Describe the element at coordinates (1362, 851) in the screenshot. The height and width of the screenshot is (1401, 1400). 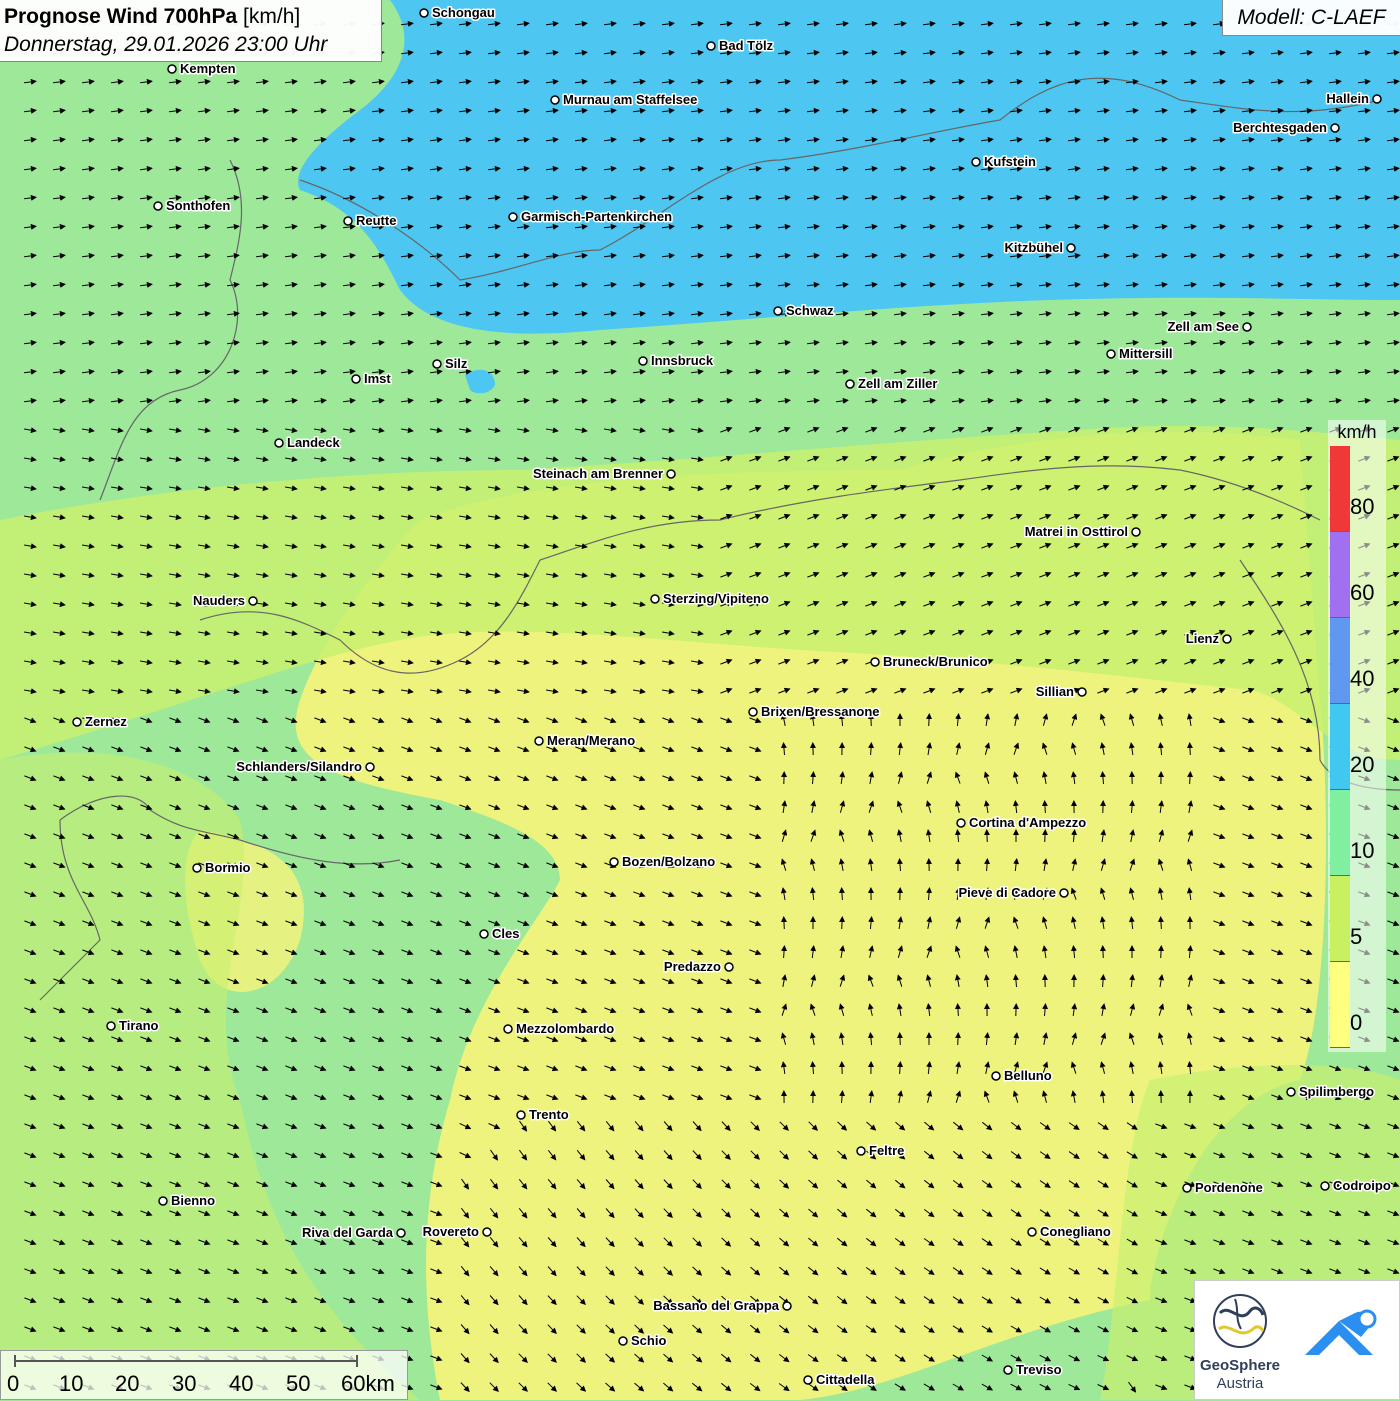
I see `legend-label: 10` at that location.